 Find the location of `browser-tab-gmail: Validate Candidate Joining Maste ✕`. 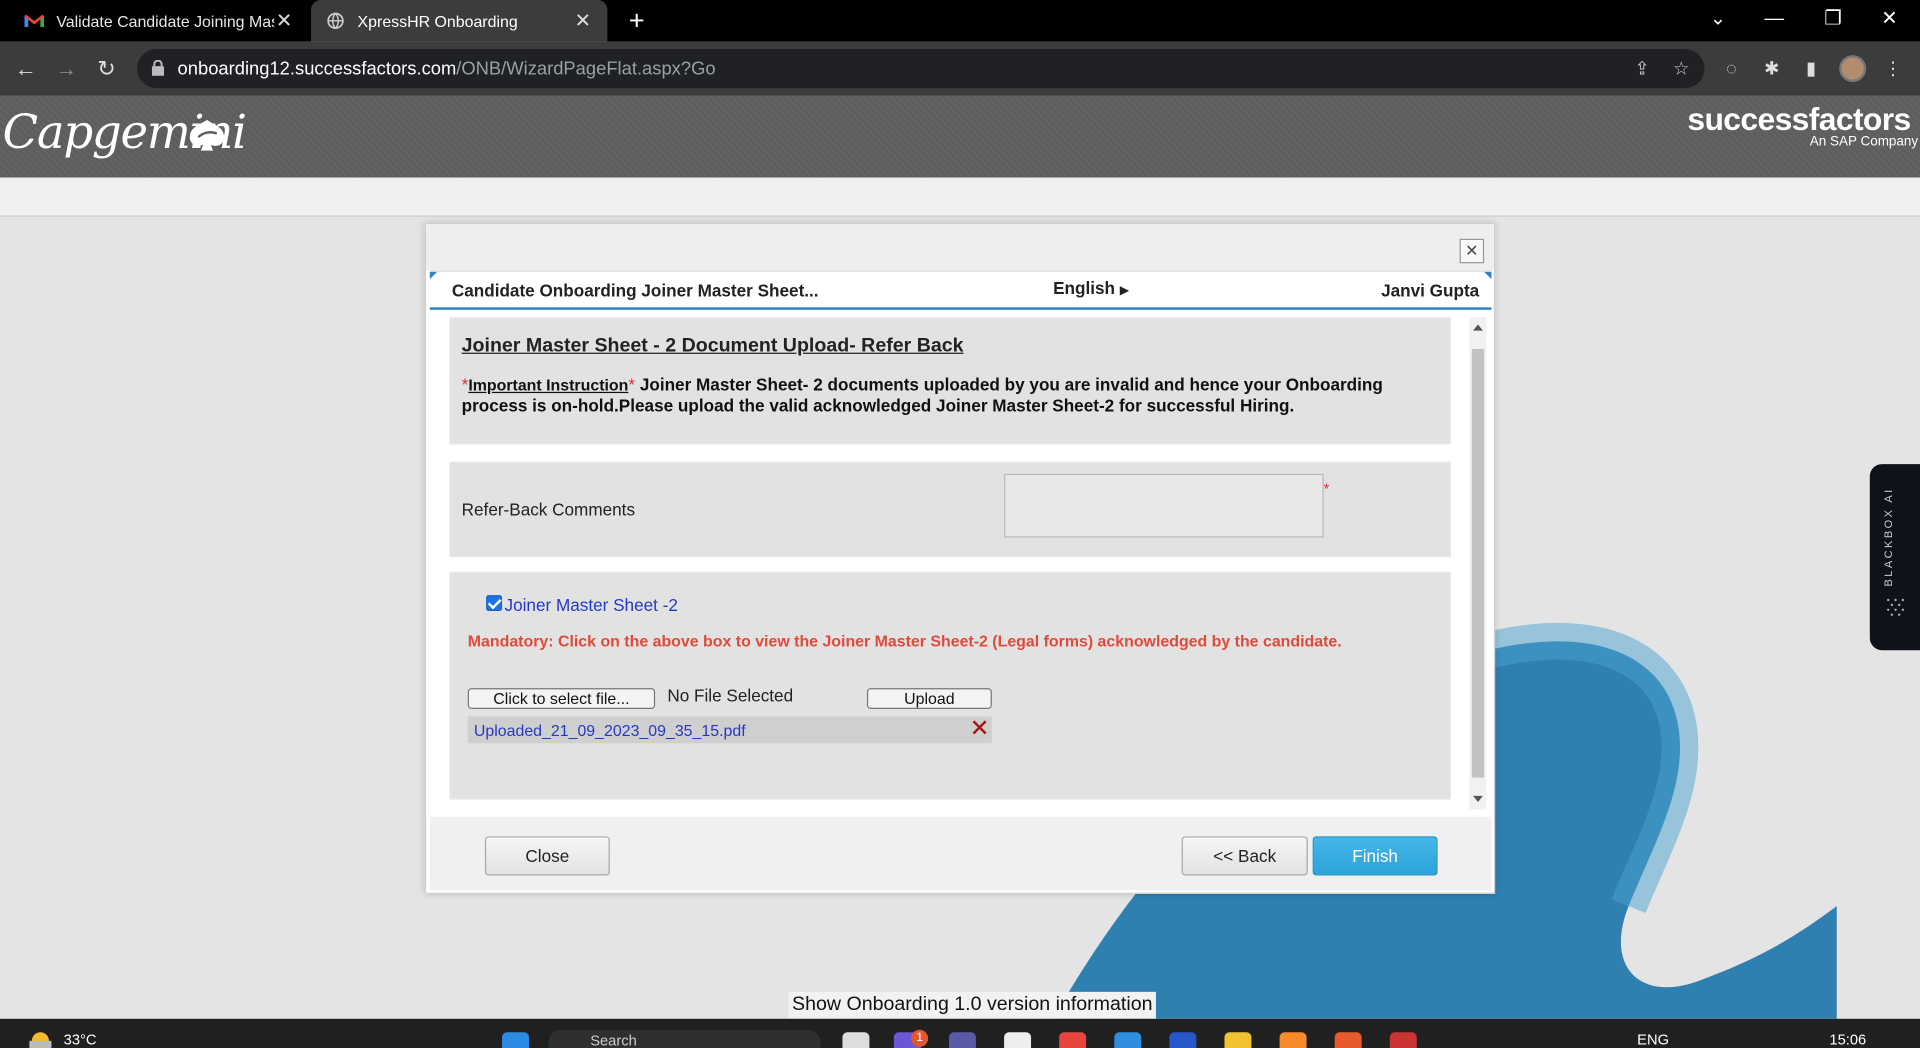

browser-tab-gmail: Validate Candidate Joining Maste ✕ is located at coordinates (159, 21).